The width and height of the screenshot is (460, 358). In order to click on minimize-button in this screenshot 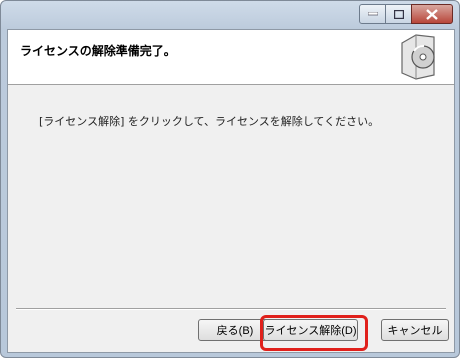, I will do `click(372, 14)`.